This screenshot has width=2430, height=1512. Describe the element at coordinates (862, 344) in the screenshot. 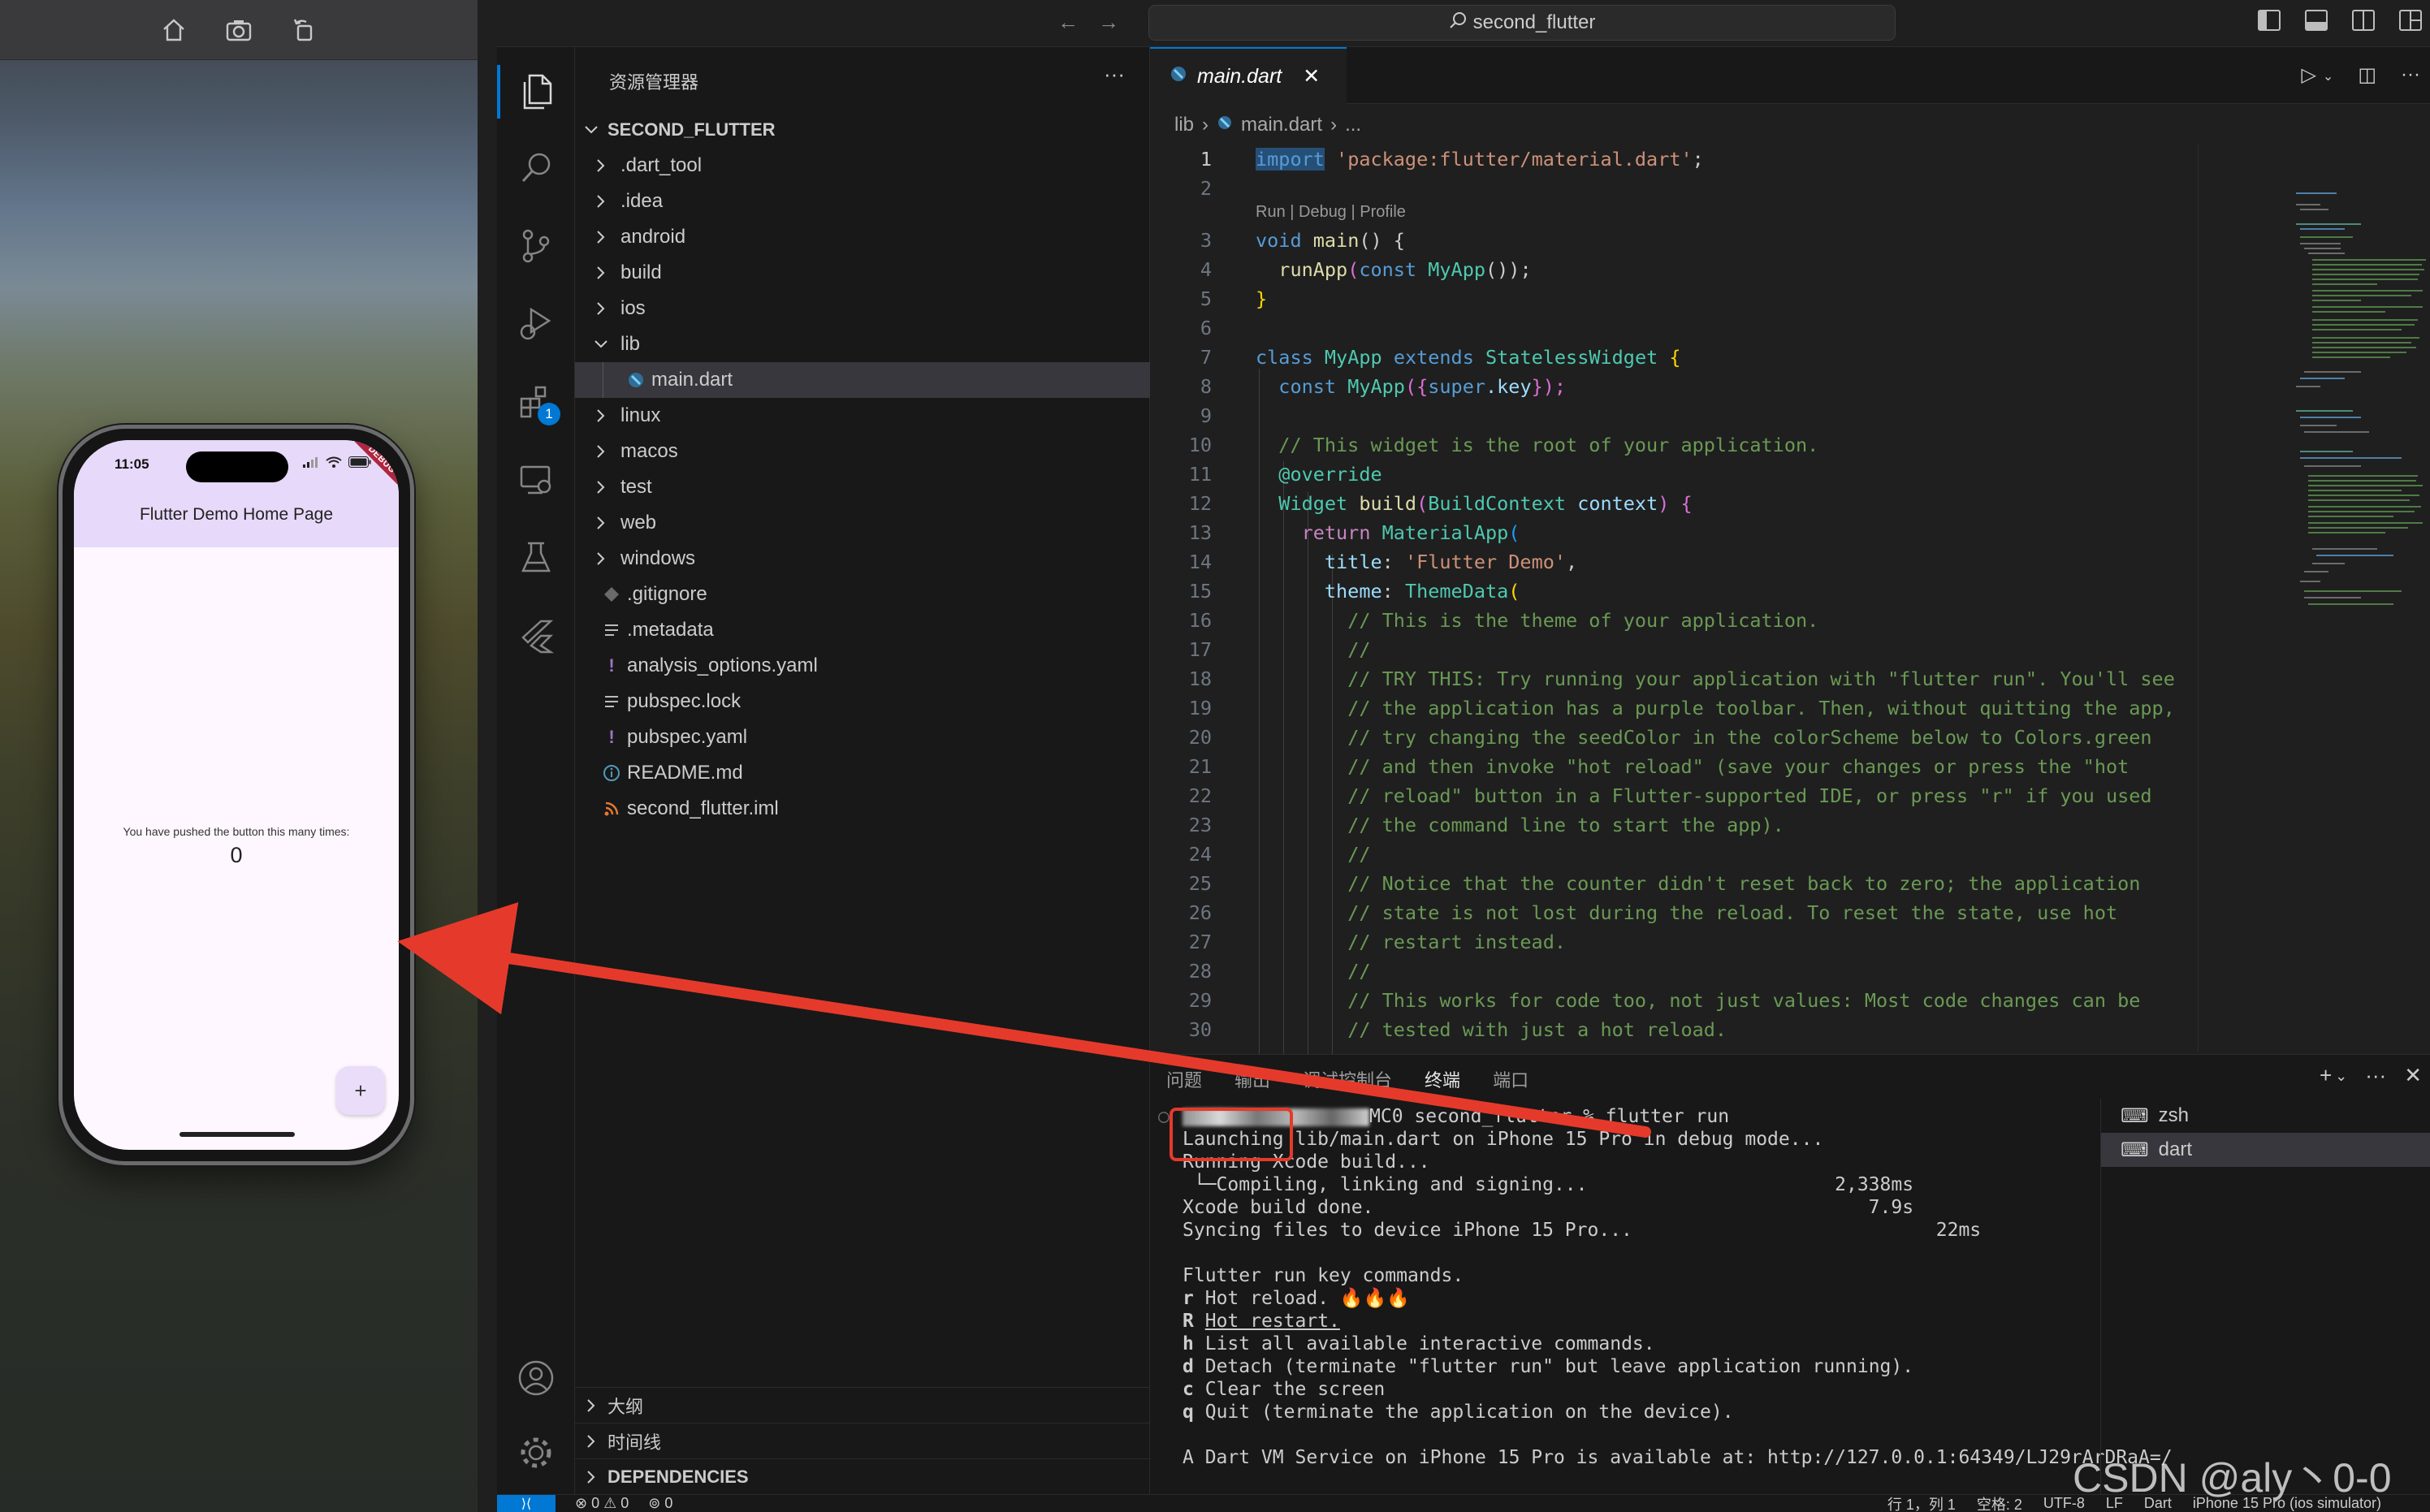

I see `folder-item: lib` at that location.